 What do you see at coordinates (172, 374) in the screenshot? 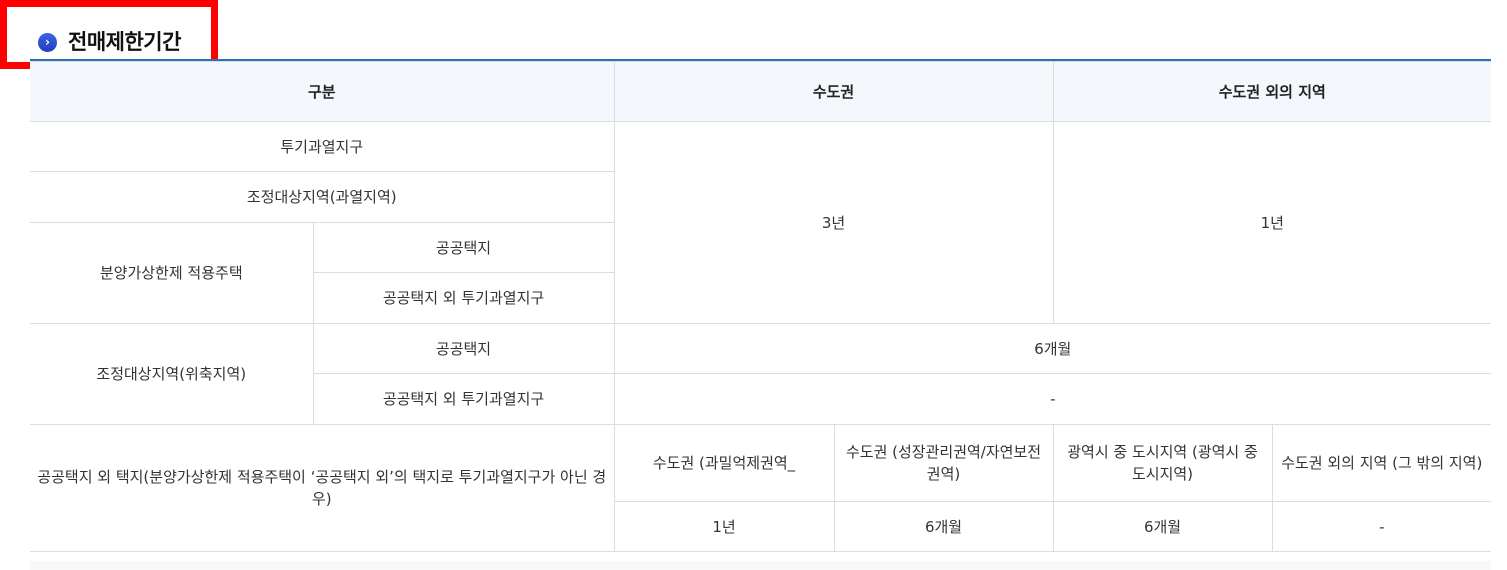
I see `row-adjustment-contraction: 조정대상지역(위축지역)` at bounding box center [172, 374].